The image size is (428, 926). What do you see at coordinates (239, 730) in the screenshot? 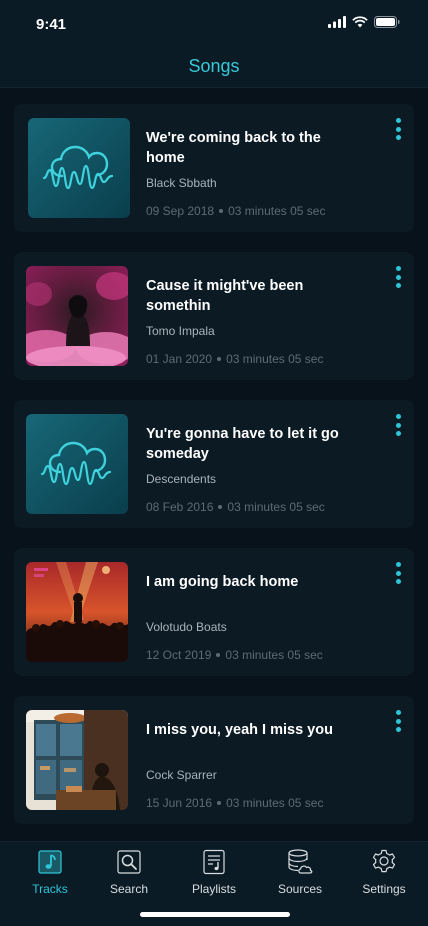
I see `song-title: I miss you, yeah I miss you` at bounding box center [239, 730].